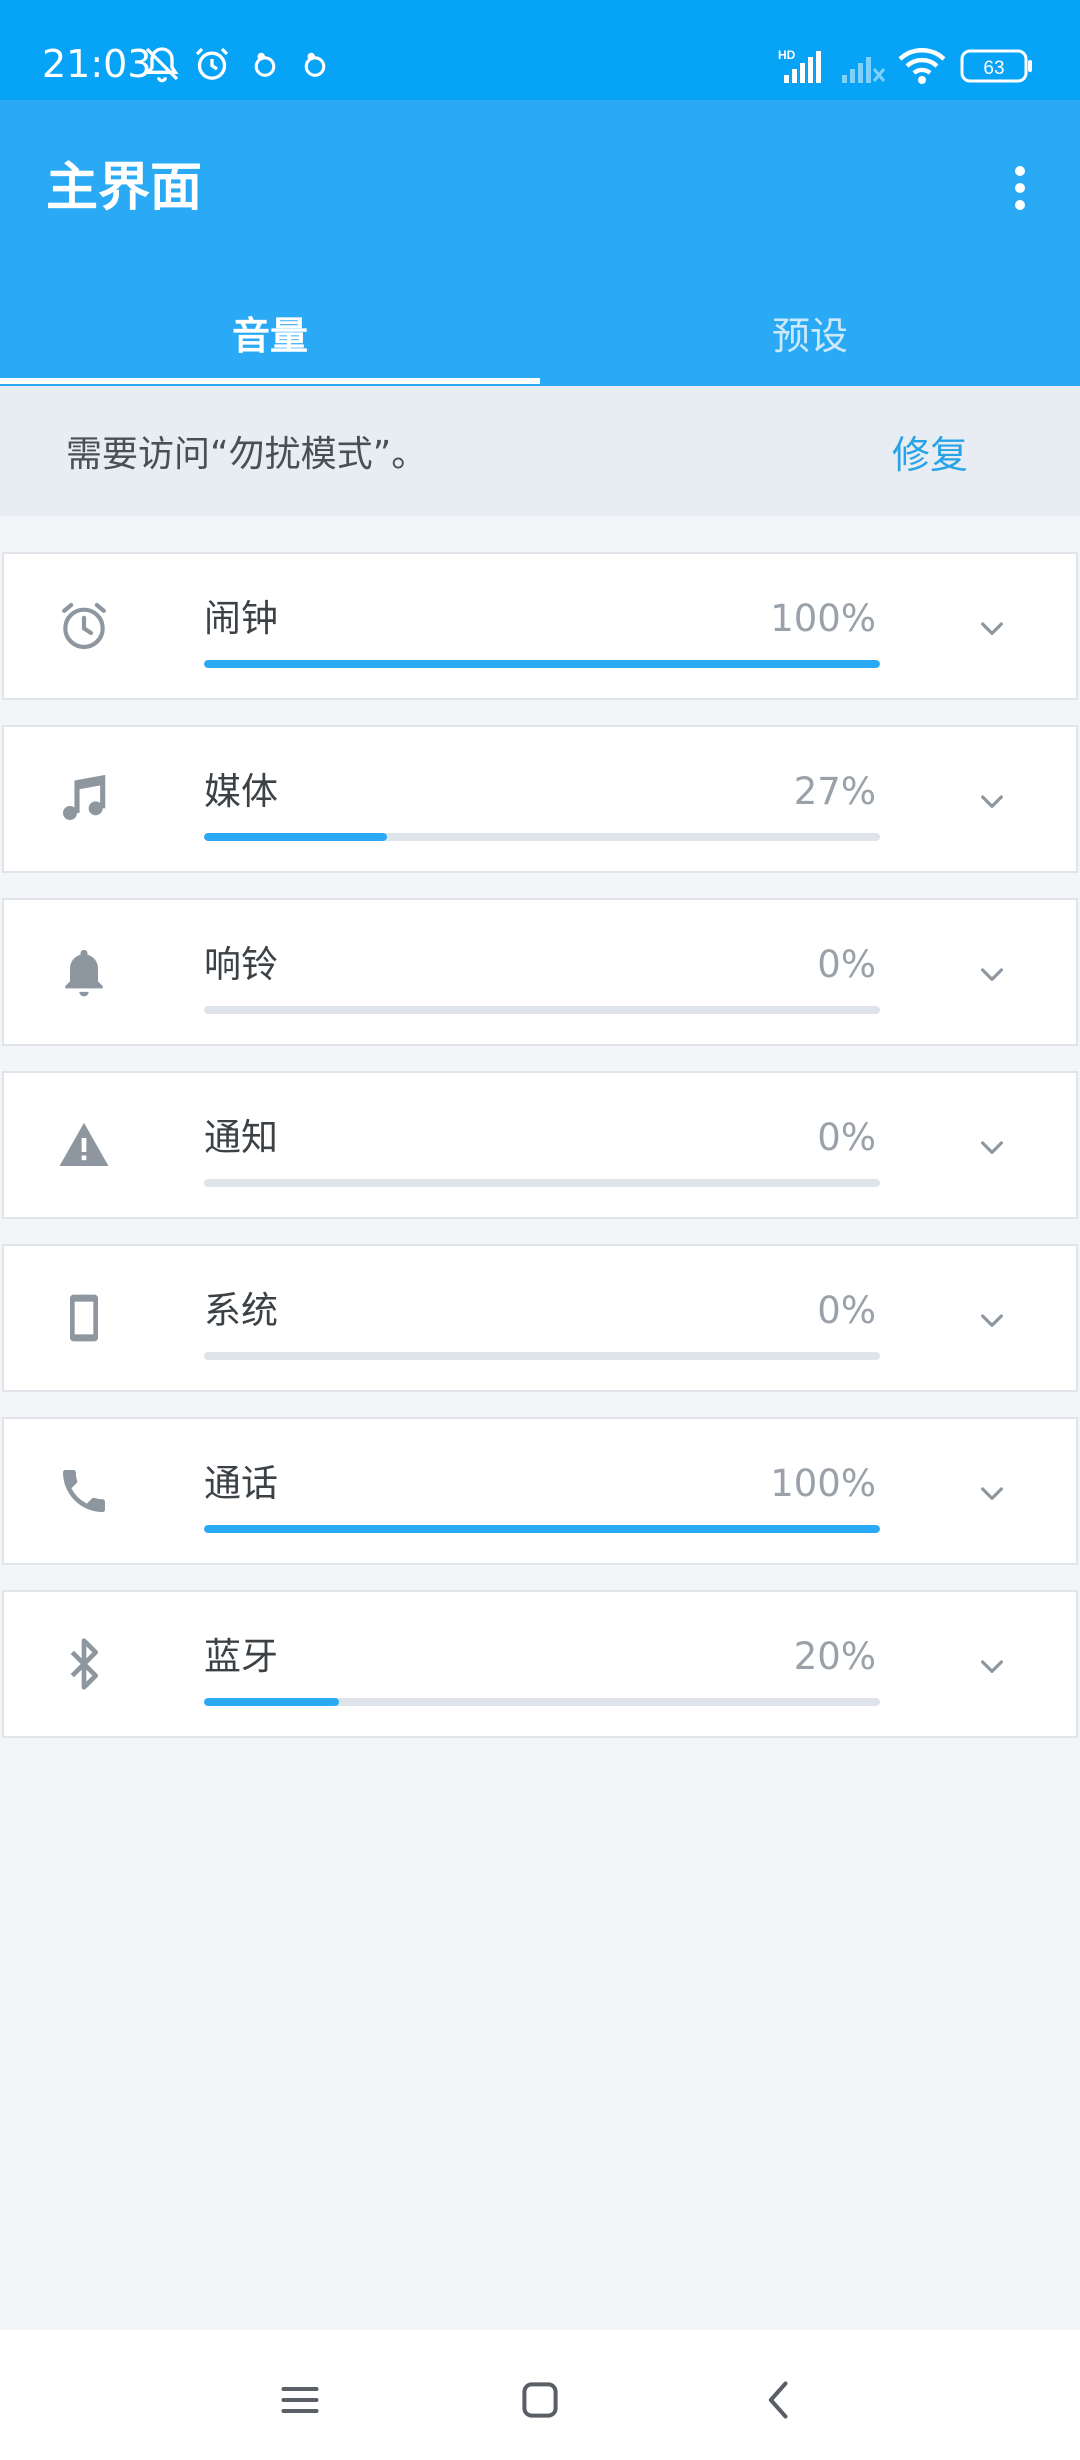 The height and width of the screenshot is (2460, 1080). I want to click on phone-call-icon, so click(84, 1491).